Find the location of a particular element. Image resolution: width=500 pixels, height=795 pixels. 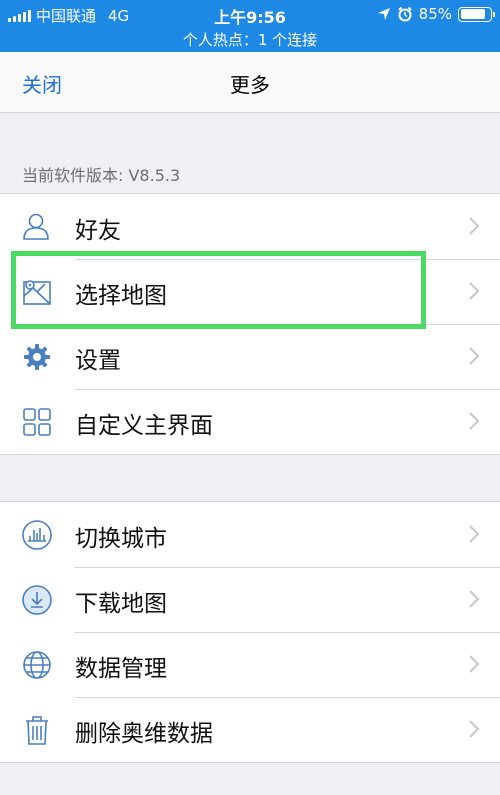

menu-item-label: 下载地图 is located at coordinates (121, 604).